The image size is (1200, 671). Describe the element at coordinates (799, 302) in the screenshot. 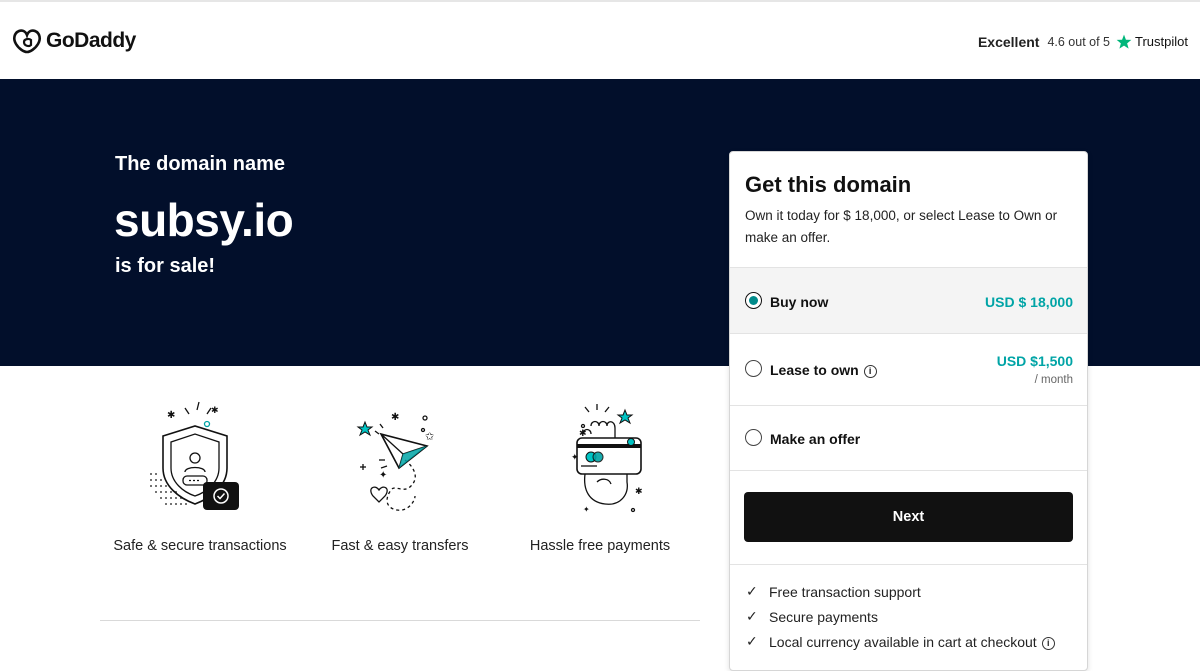

I see `buy-now-label: Buy now` at that location.